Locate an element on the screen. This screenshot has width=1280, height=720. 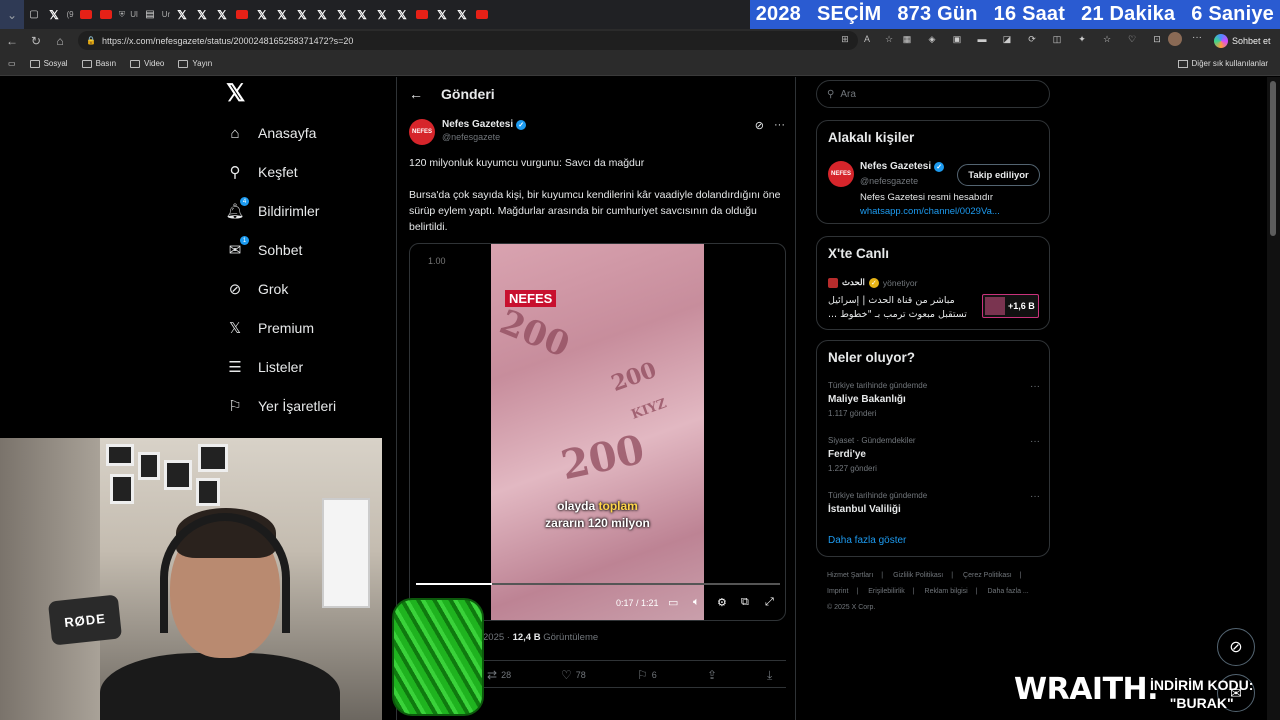
live-listeners: +1,6 B is located at coordinates (1010, 306).